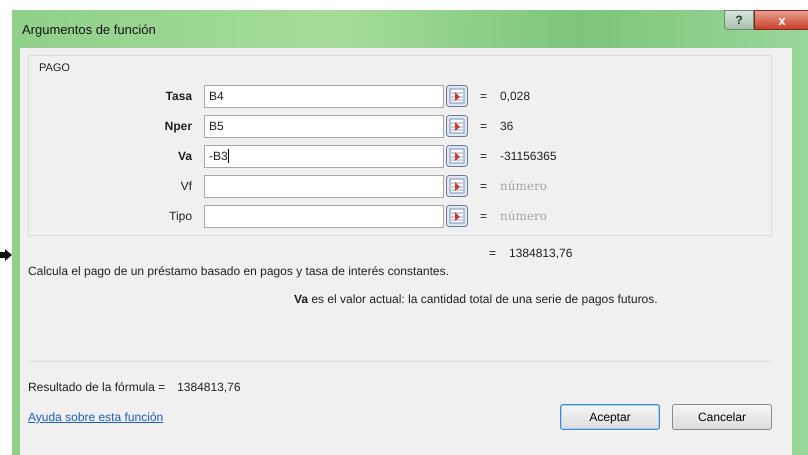  Describe the element at coordinates (178, 126) in the screenshot. I see `argument-label: Nper` at that location.